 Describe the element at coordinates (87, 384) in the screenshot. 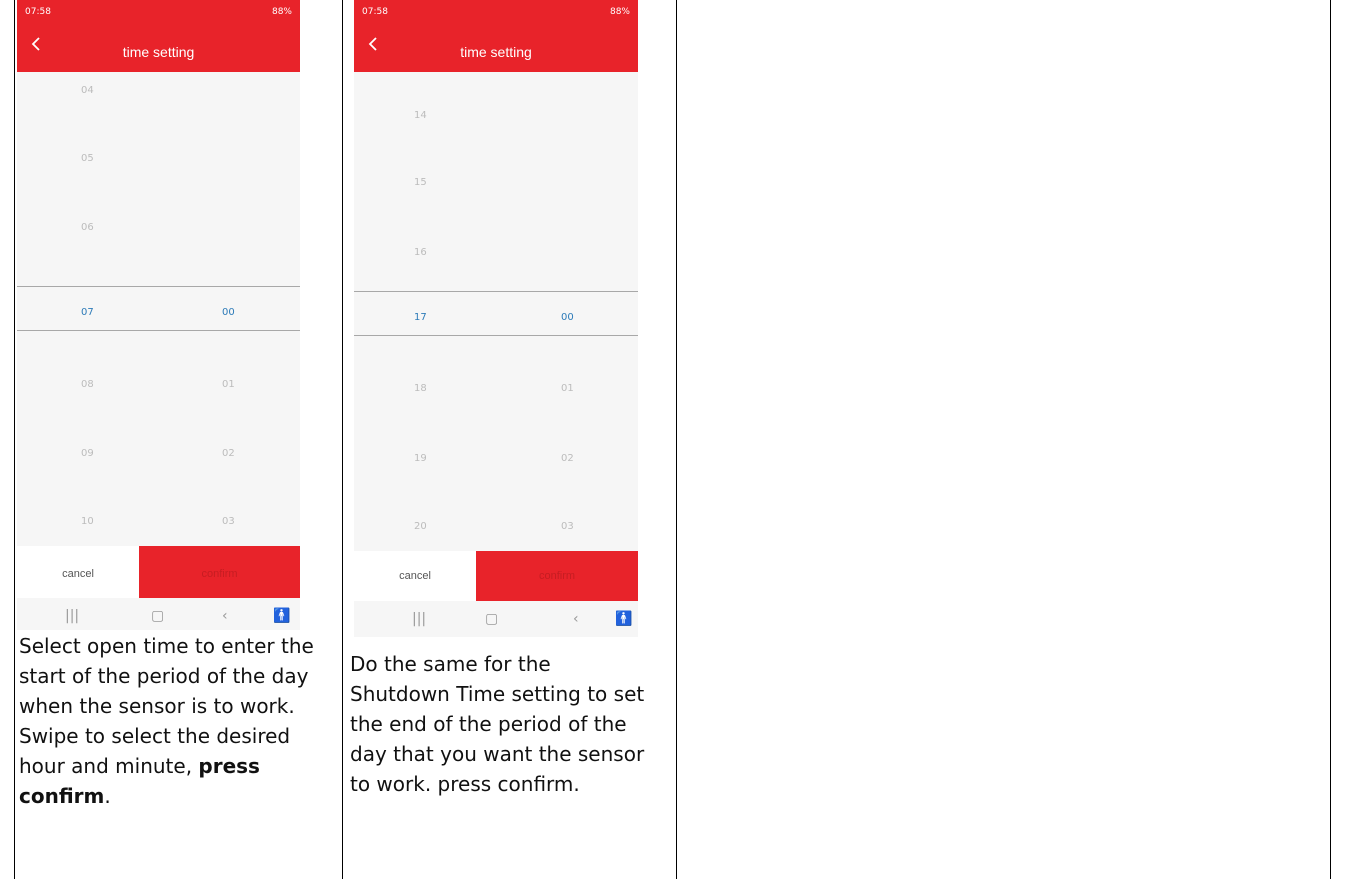

I see `hour-value: 08` at that location.